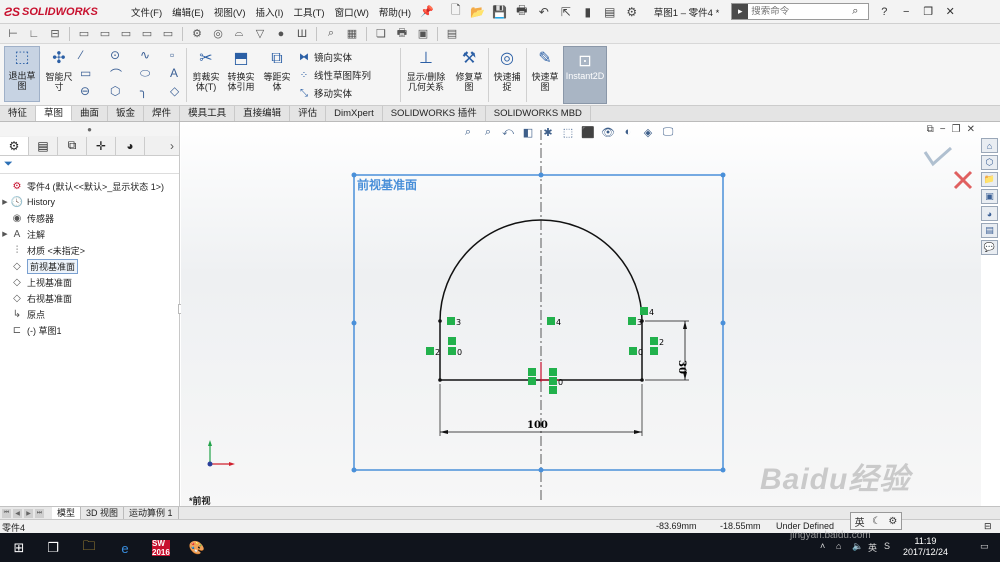  I want to click on toolbar-icon-a: ▭, so click(84, 33).